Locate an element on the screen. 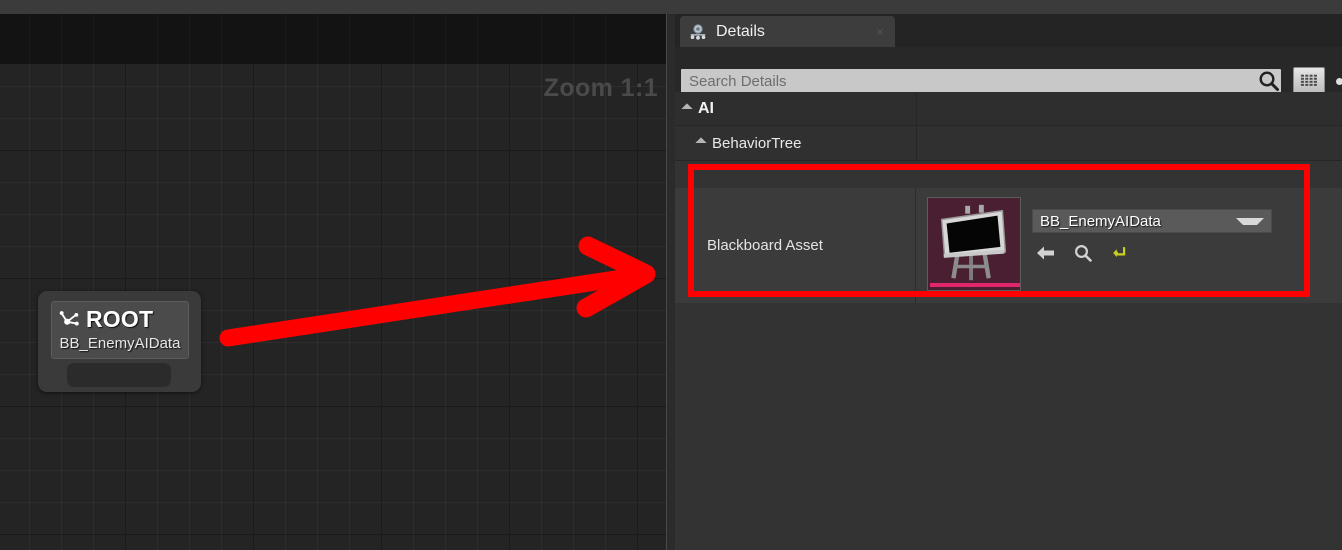  property-value-cell: BB_EnemyAIData is located at coordinates (1129, 245).